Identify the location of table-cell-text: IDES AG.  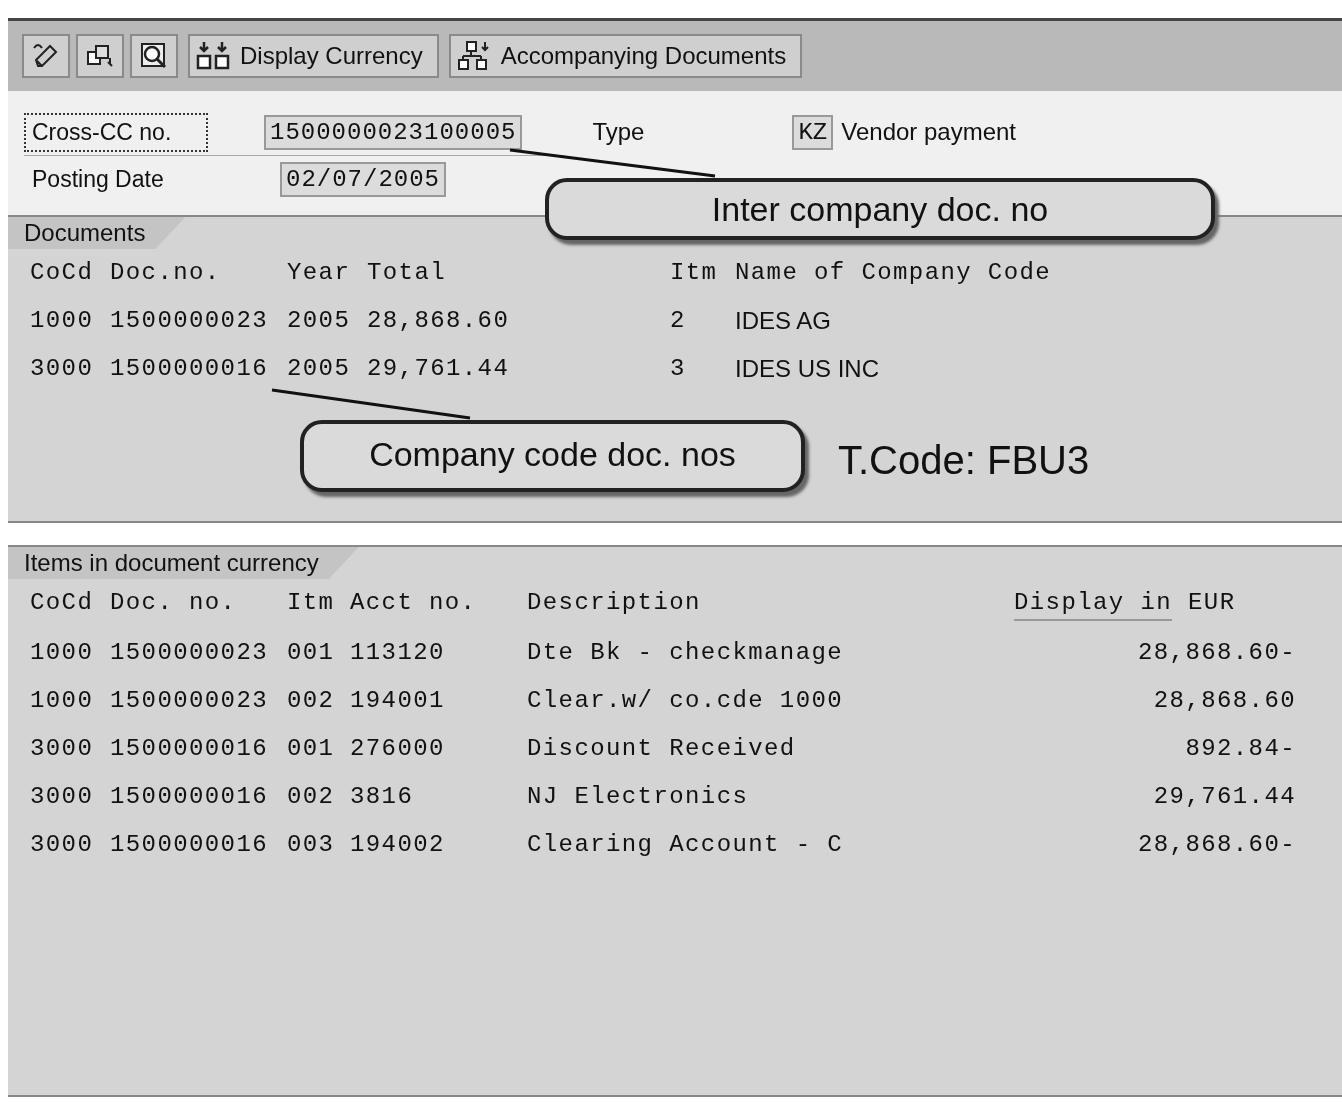
(784, 321).